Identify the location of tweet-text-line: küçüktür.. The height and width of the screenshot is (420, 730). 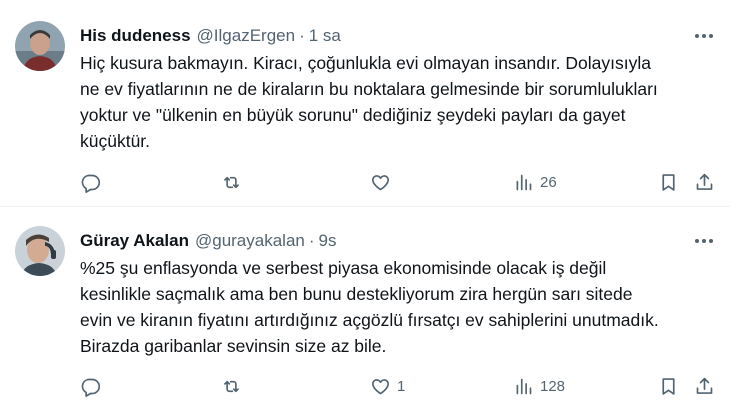
(115, 141).